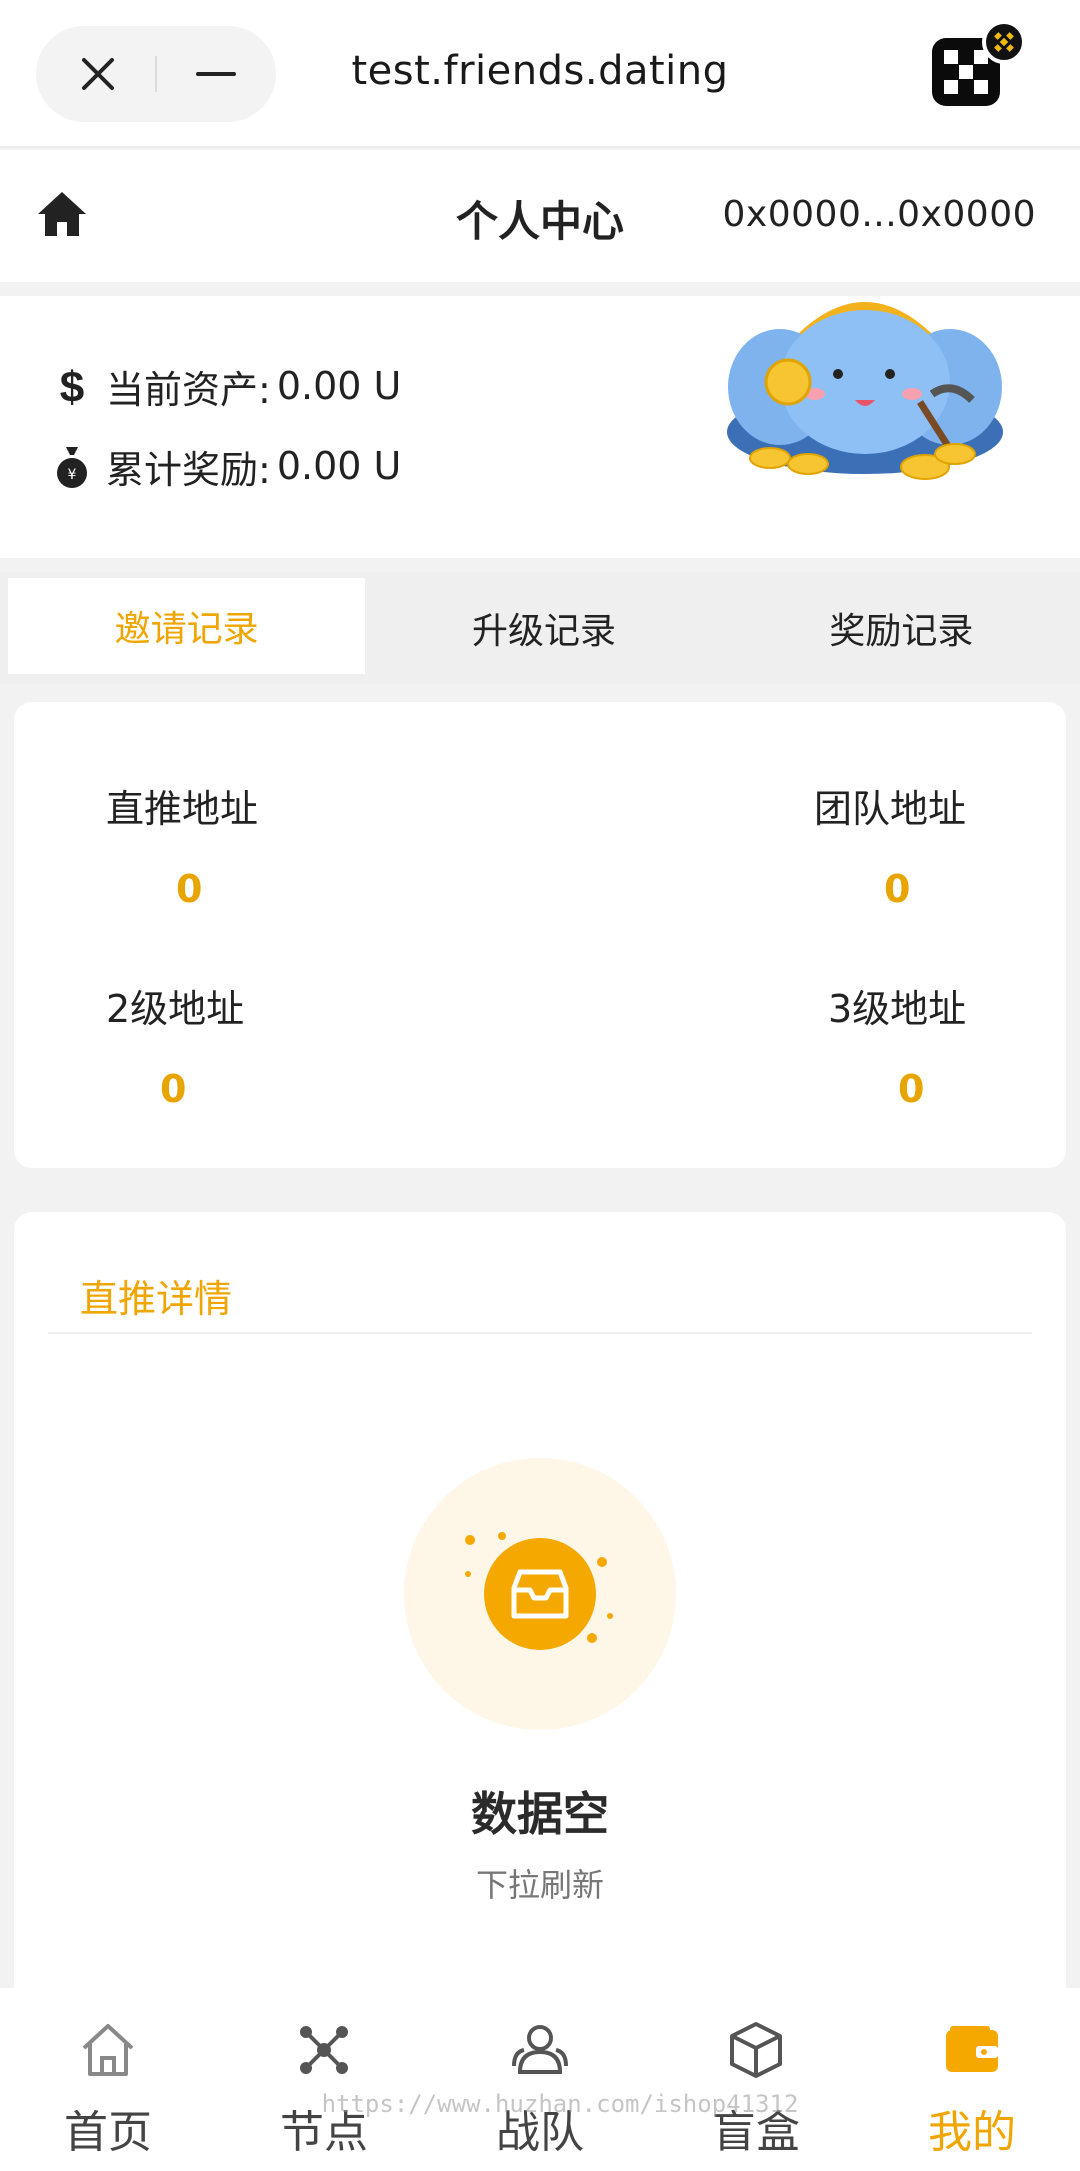 The width and height of the screenshot is (1080, 2171). I want to click on current-assets-row: $ 当前资产: 0.00 U, so click(226, 386).